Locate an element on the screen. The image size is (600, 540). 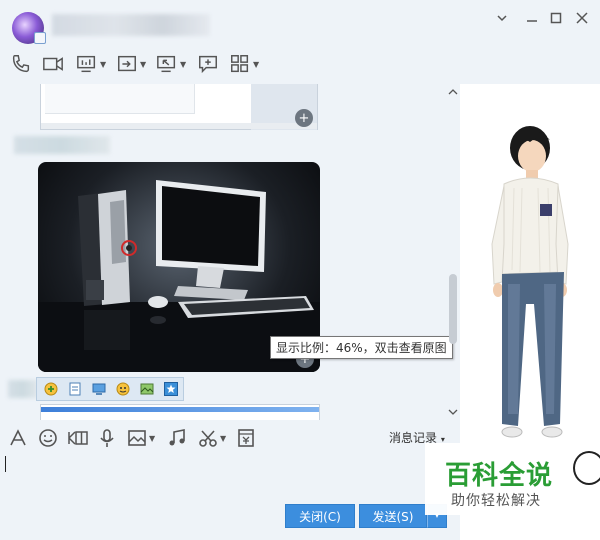
scroll-down-button is located at coordinates (453, 412).